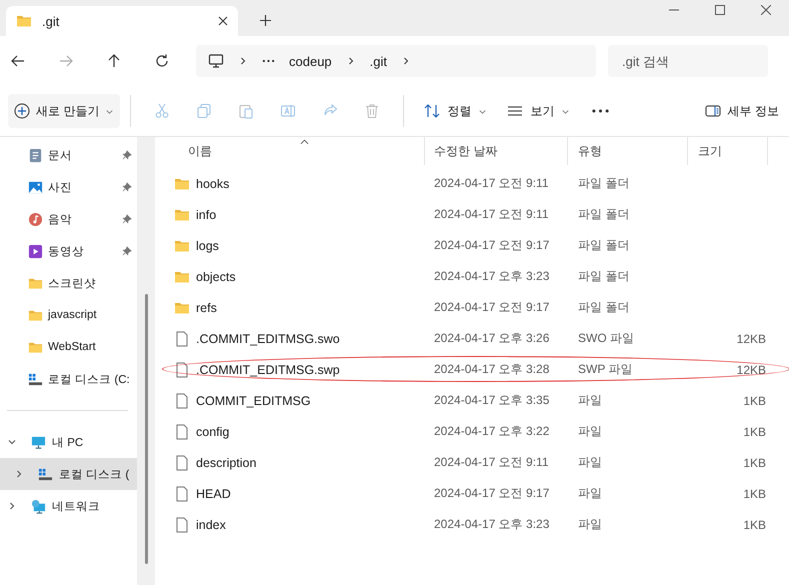 The image size is (789, 585). What do you see at coordinates (89, 379) in the screenshot?
I see `quick-access-label: 로컬 디스크 (C:` at bounding box center [89, 379].